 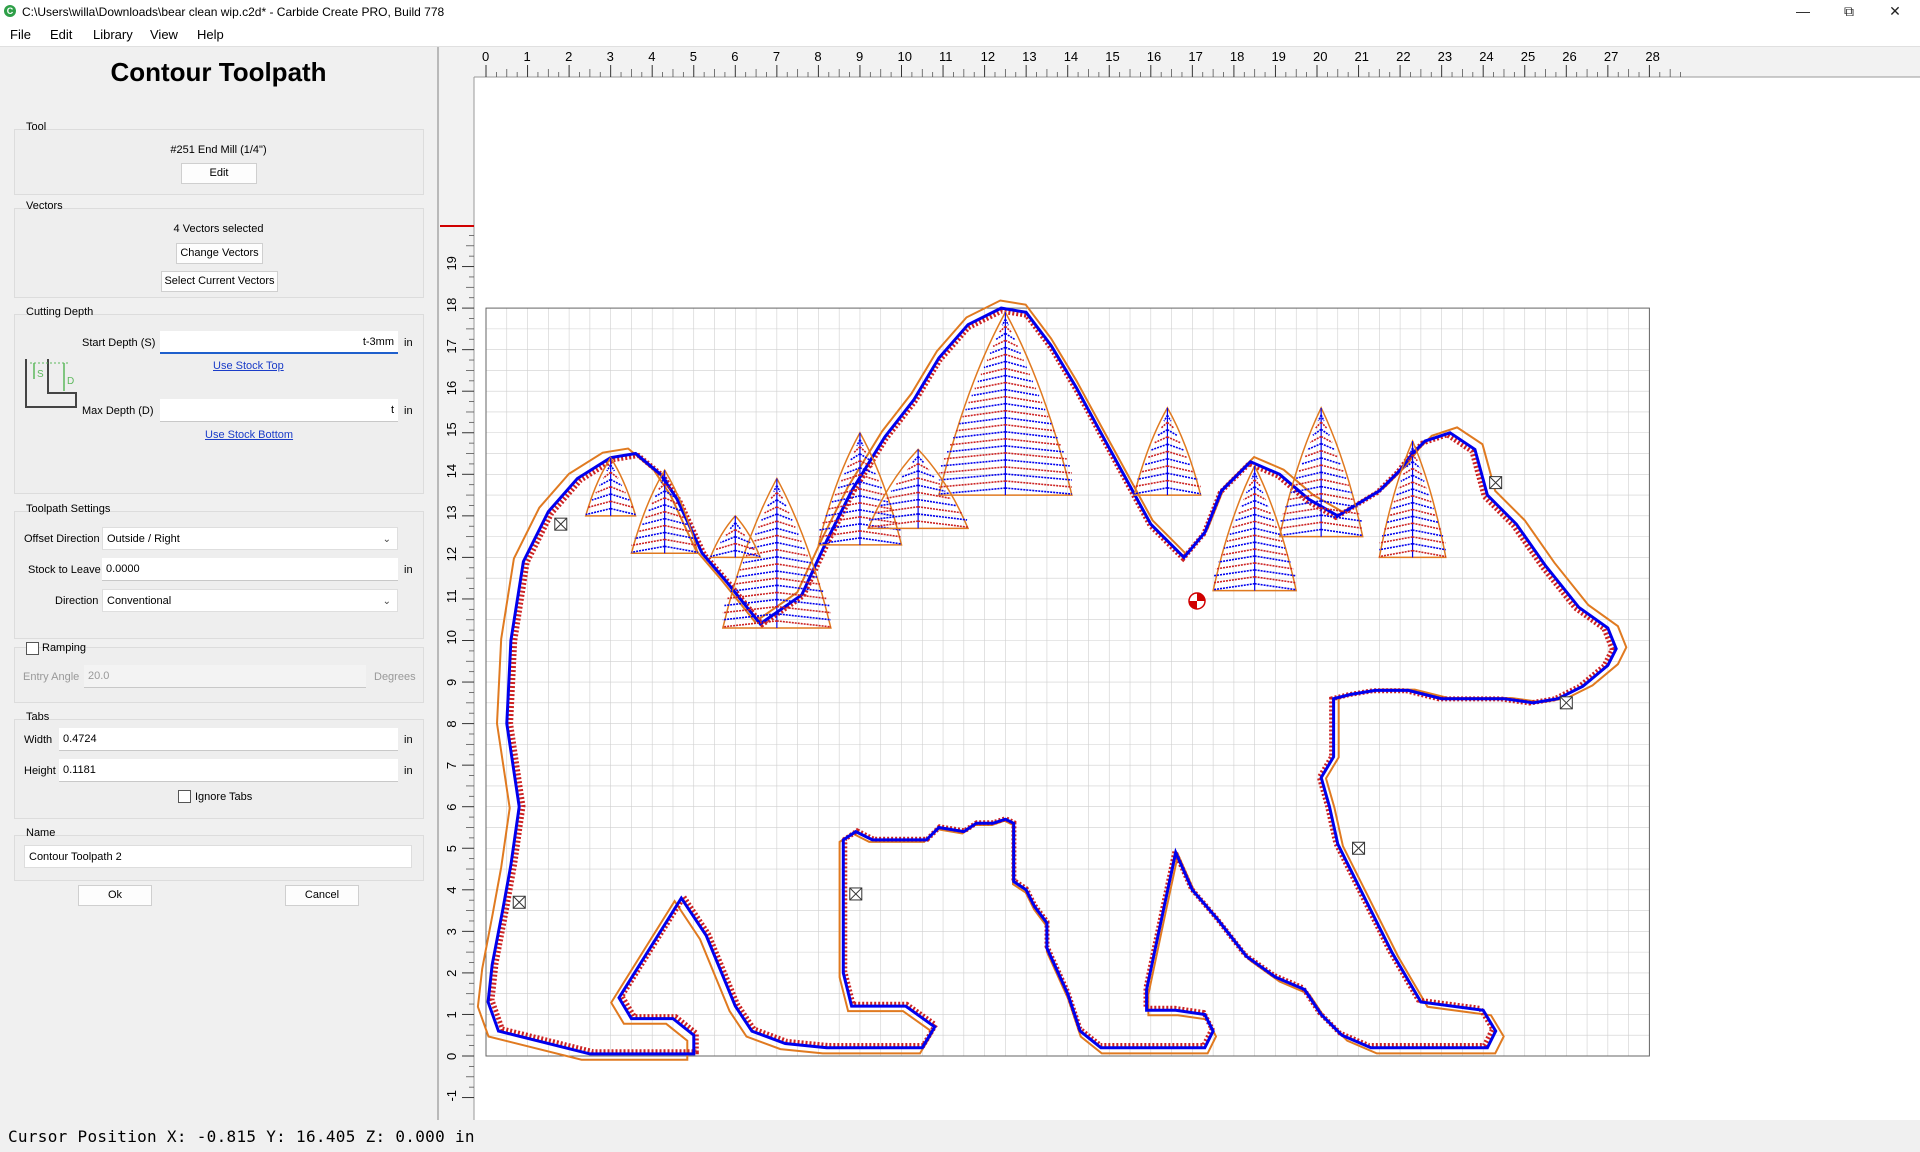 What do you see at coordinates (228, 770) in the screenshot?
I see `tab-height-field: 0.1181` at bounding box center [228, 770].